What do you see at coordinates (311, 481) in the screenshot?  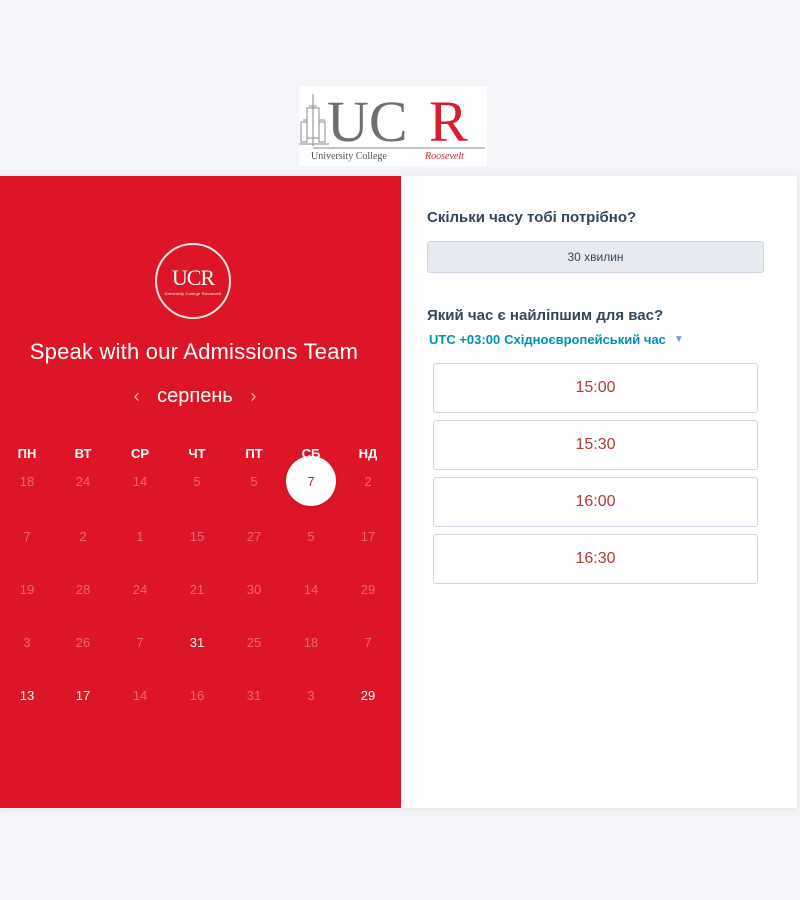 I see `selected-day: 7` at bounding box center [311, 481].